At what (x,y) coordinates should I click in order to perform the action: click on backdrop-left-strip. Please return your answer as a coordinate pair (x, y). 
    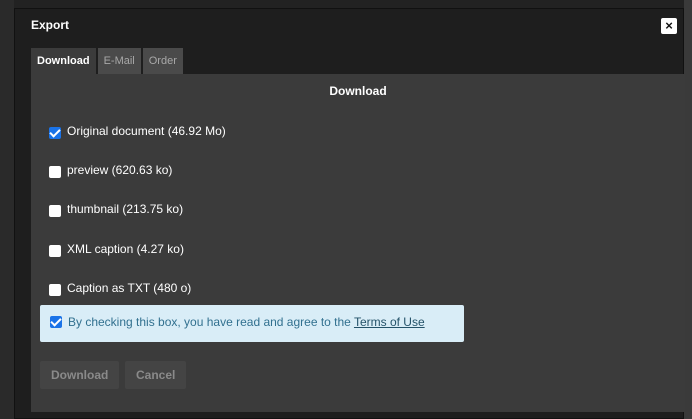
    Looking at the image, I should click on (7, 209).